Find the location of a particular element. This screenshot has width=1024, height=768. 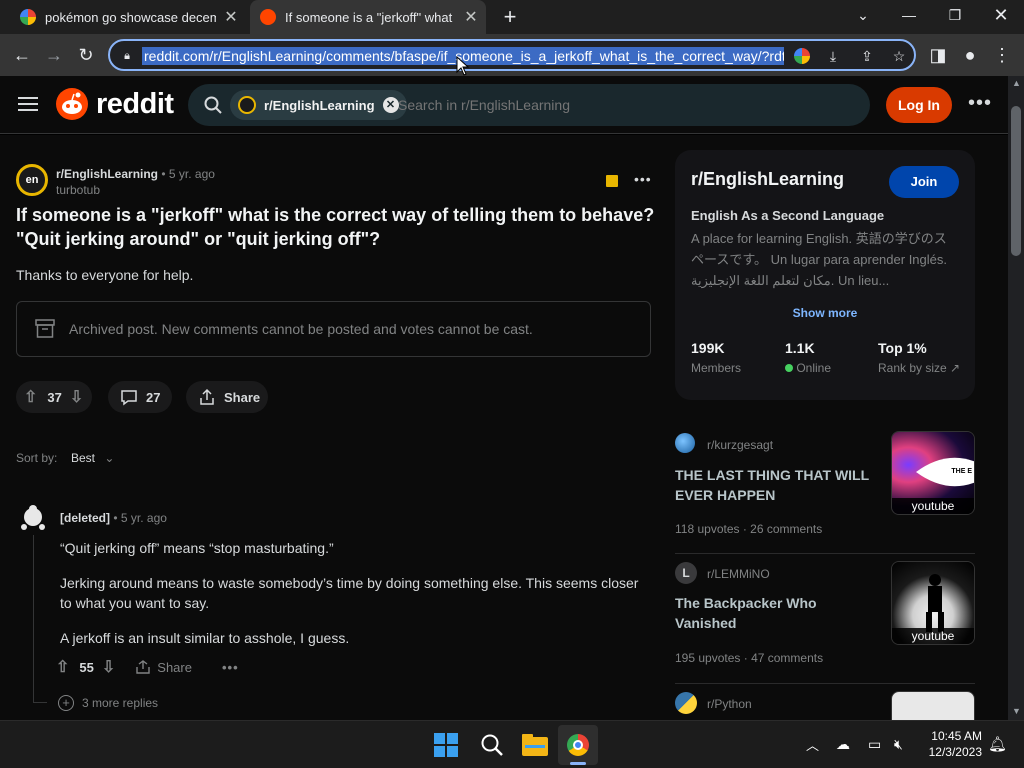

post-author: turbotub is located at coordinates (78, 190).